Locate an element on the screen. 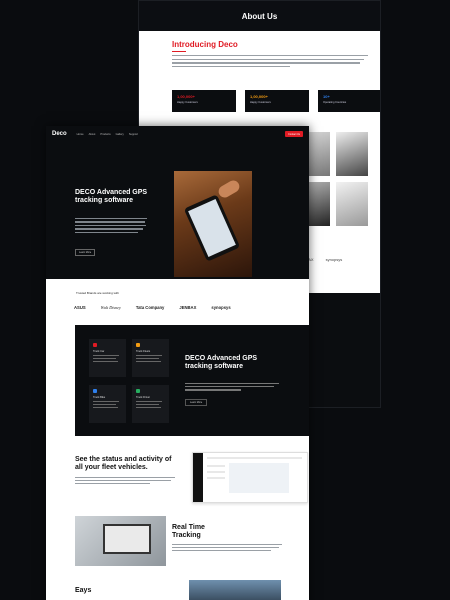 The image size is (450, 600). laptop-image is located at coordinates (120, 541).